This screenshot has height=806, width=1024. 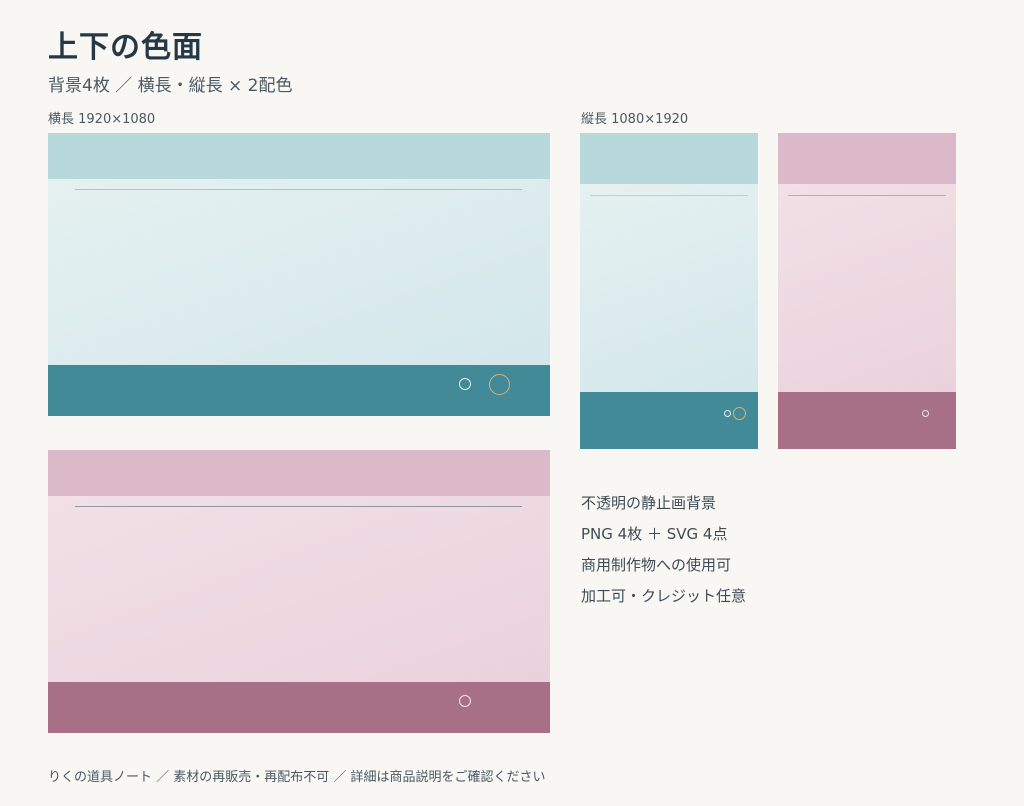 What do you see at coordinates (654, 534) in the screenshot?
I see `feature-item: PNG 4枚 ＋ SVG 4点` at bounding box center [654, 534].